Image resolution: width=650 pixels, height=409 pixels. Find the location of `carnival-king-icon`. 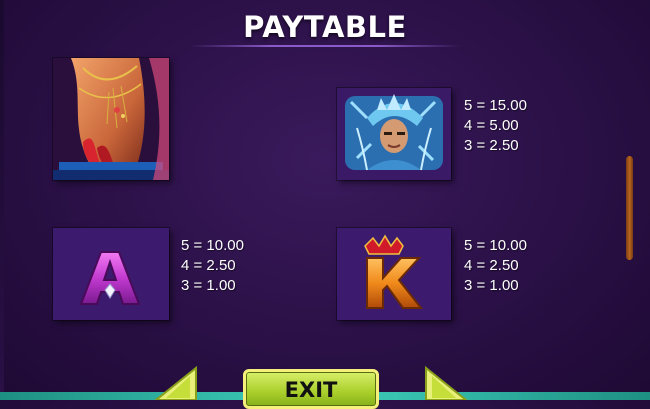

carnival-king-icon is located at coordinates (394, 134).